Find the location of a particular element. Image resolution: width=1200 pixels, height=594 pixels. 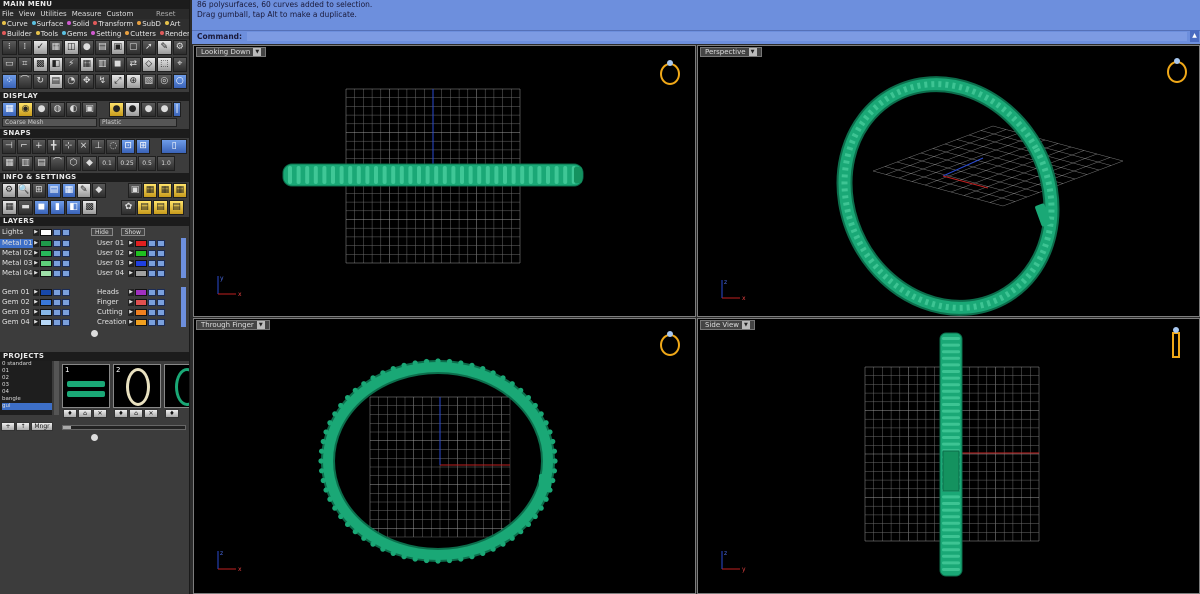

tab-setting: Setting is located at coordinates (106, 34).